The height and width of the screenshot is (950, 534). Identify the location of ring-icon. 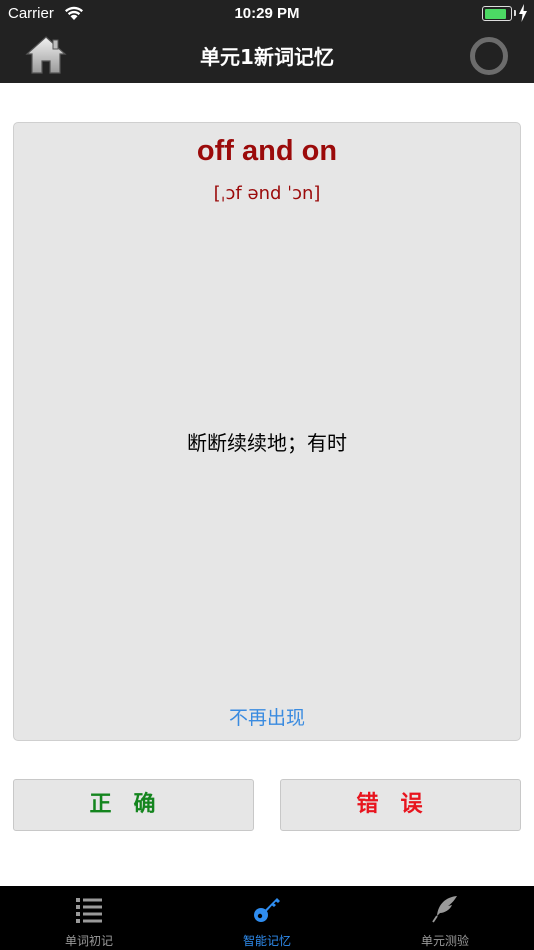
(489, 56).